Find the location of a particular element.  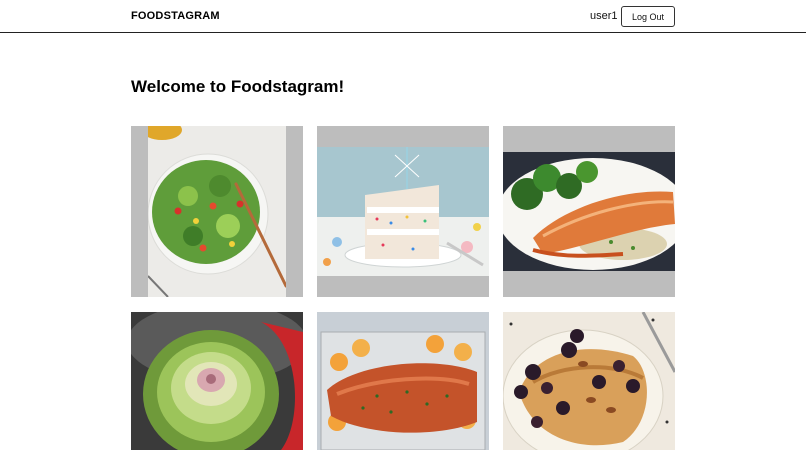

artichoke-image is located at coordinates (217, 381).